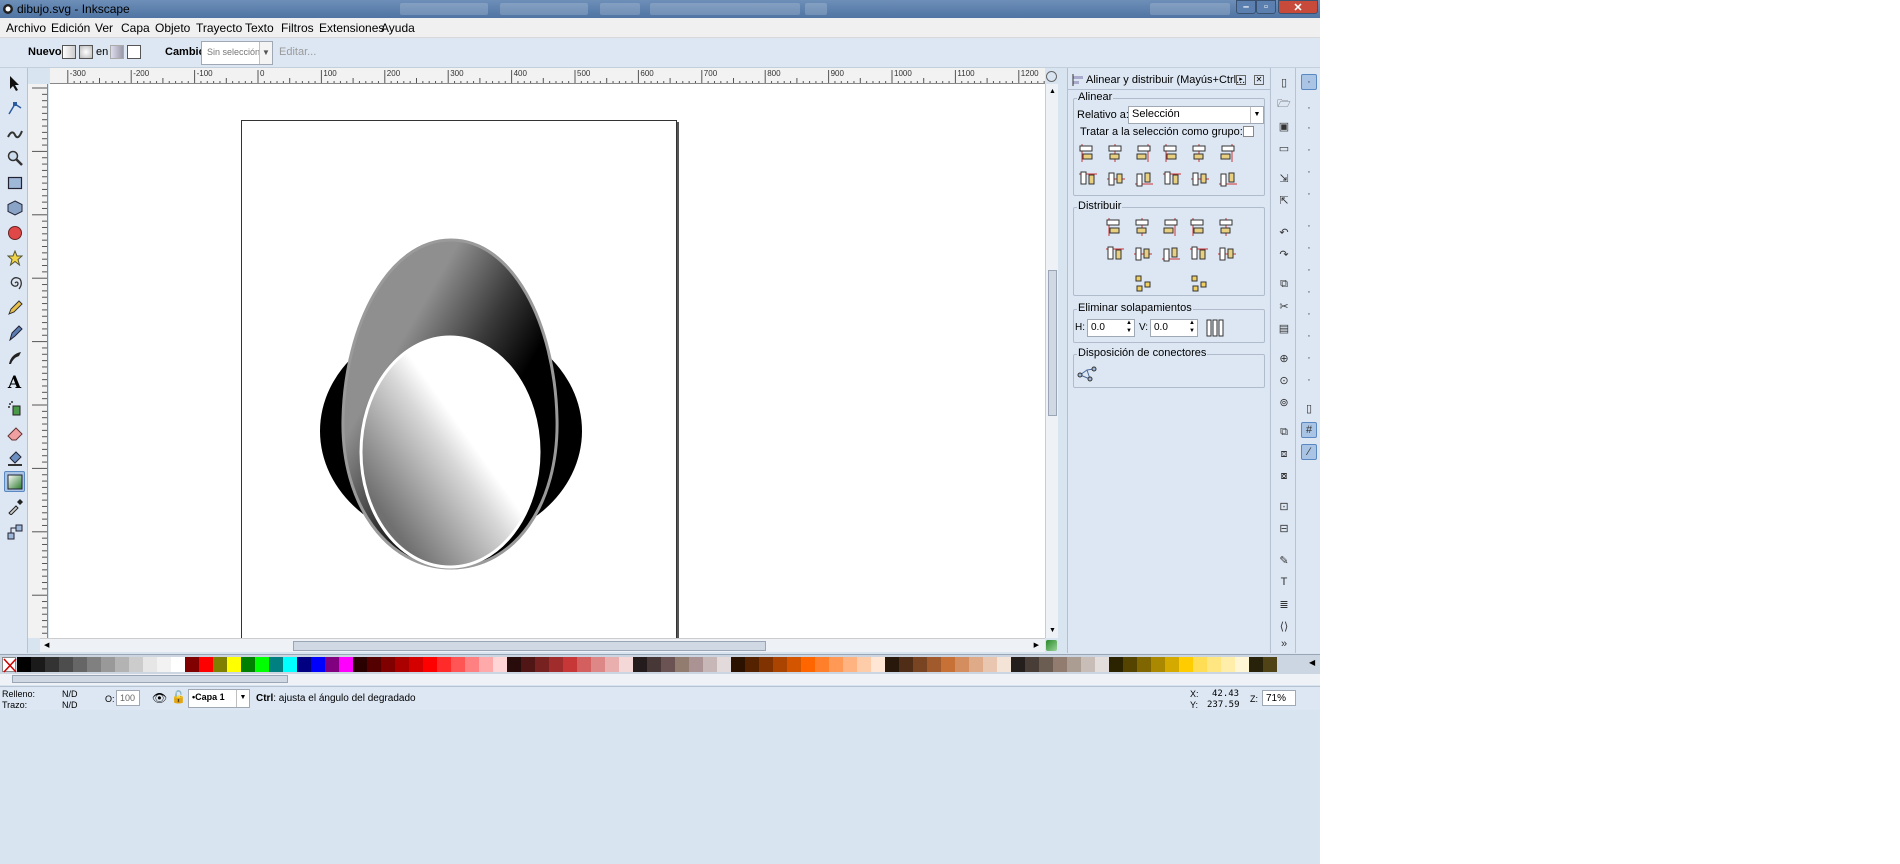  Describe the element at coordinates (1284, 604) in the screenshot. I see `layers-icon: ≣` at that location.